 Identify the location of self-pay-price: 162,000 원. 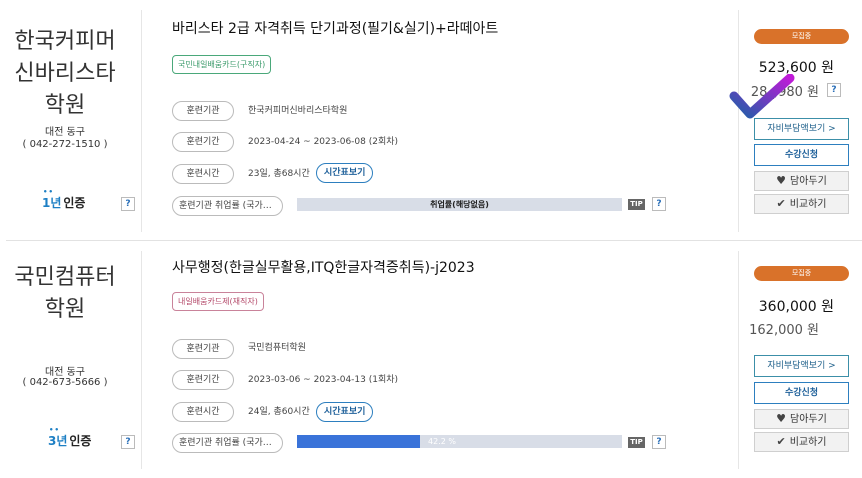
(784, 330).